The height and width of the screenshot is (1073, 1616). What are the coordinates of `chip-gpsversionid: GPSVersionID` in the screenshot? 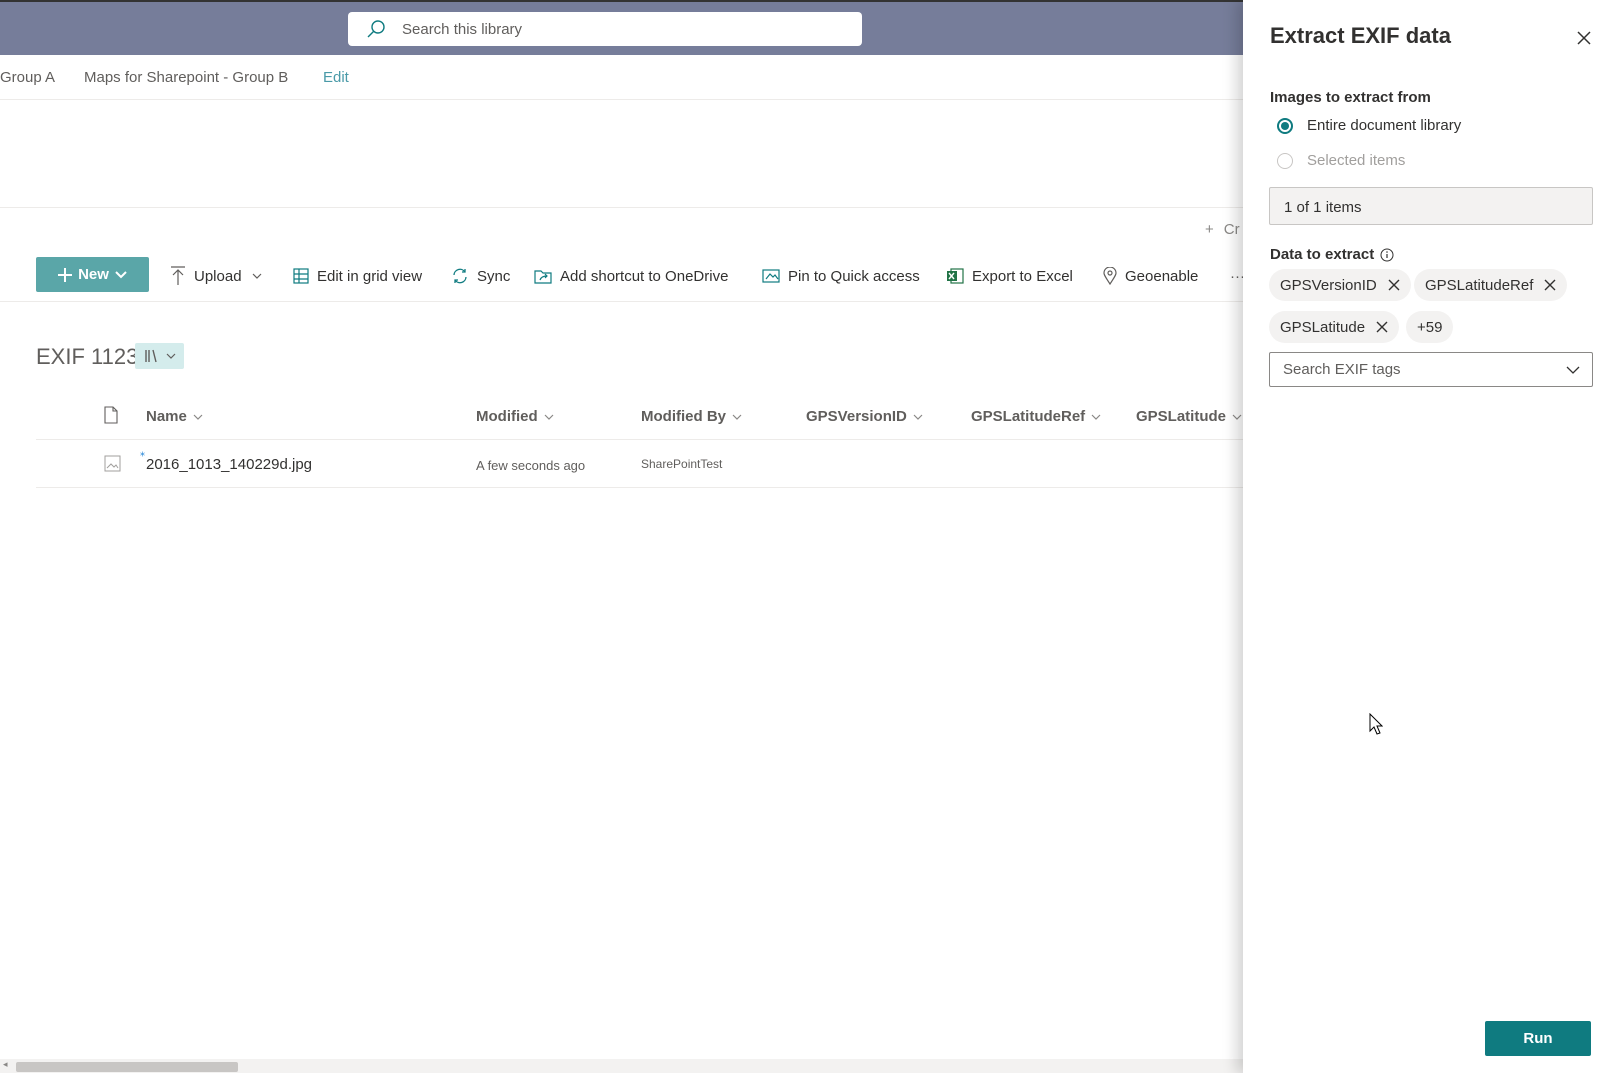 It's located at (1340, 285).